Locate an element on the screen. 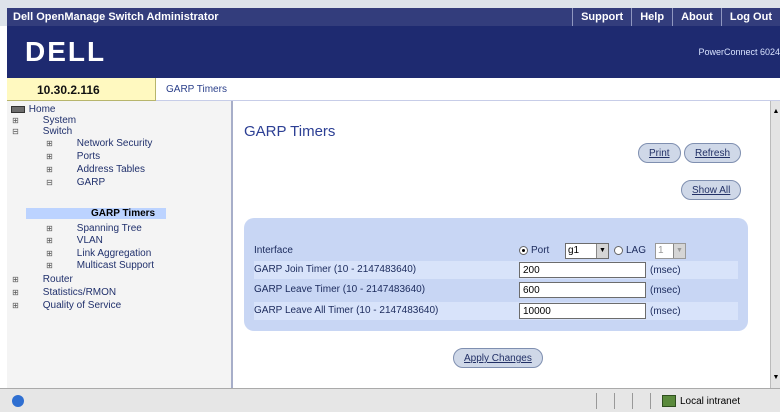 This screenshot has height=412, width=780. dell-logo: DELL is located at coordinates (66, 51).